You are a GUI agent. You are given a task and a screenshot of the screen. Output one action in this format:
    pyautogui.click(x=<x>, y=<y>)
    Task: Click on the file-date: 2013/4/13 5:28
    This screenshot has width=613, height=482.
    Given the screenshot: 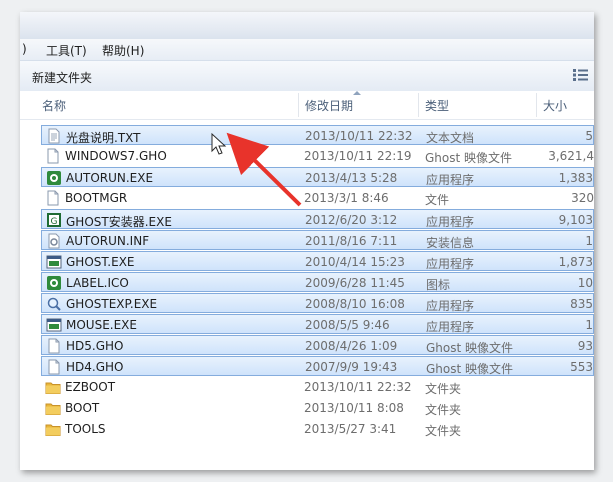 What is the action you would take?
    pyautogui.click(x=351, y=178)
    